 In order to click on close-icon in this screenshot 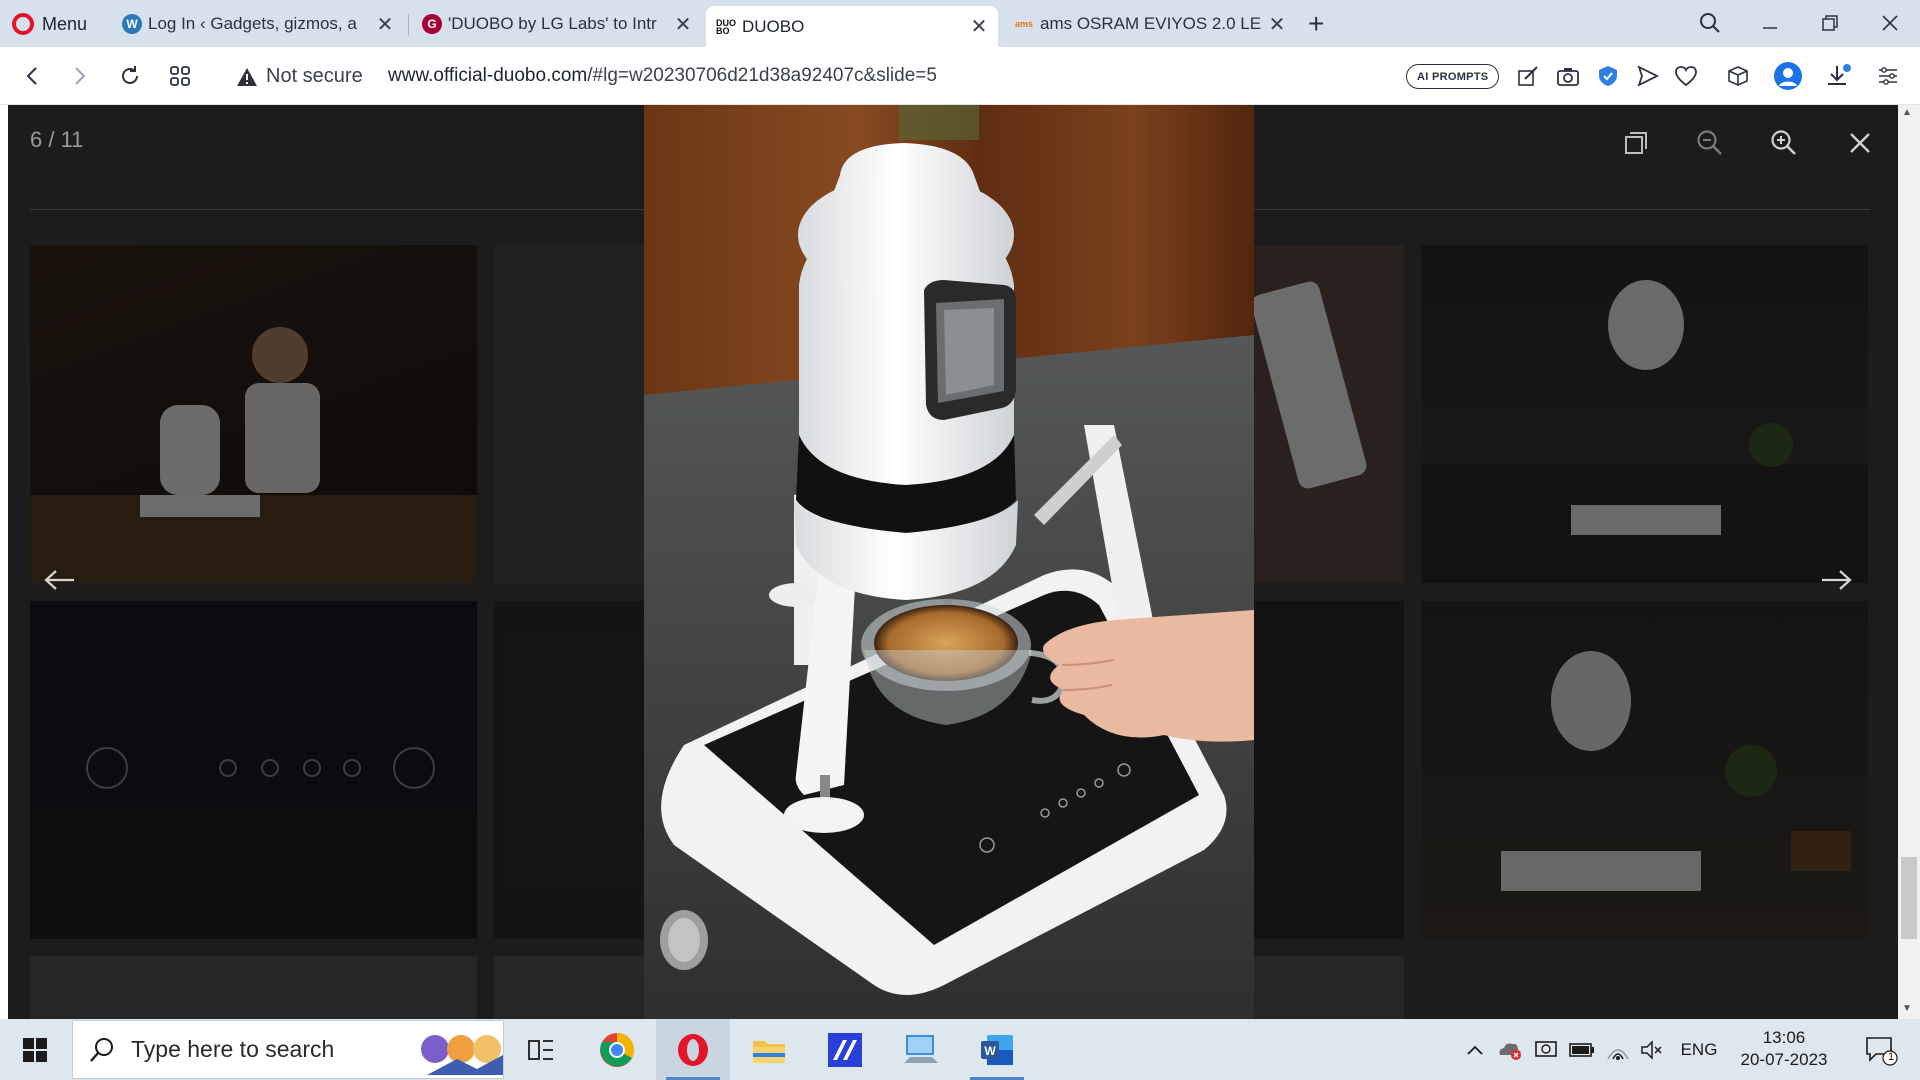, I will do `click(1860, 143)`.